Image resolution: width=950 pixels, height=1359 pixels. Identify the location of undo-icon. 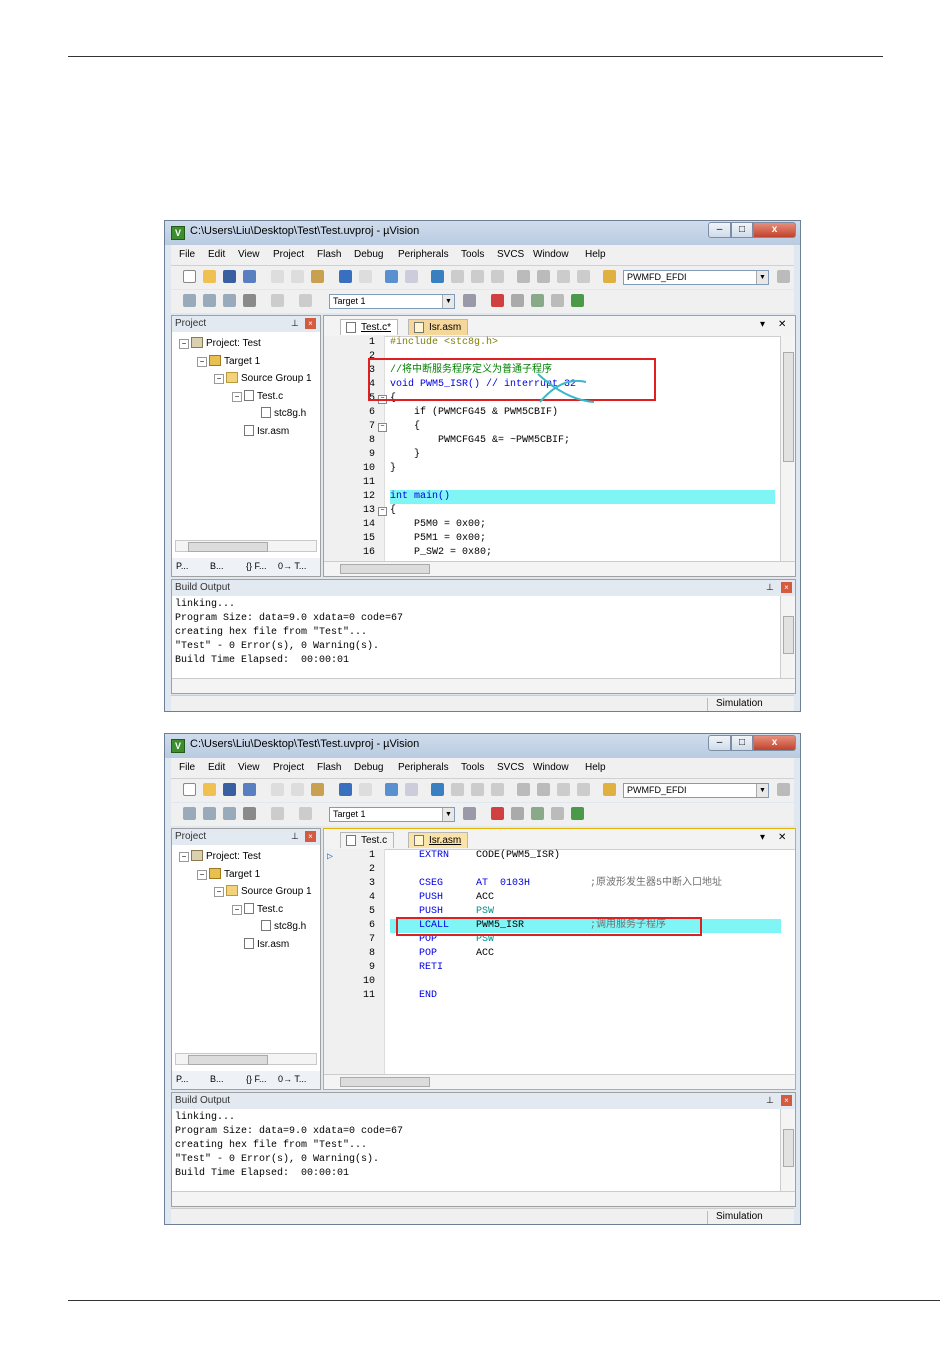
(345, 789).